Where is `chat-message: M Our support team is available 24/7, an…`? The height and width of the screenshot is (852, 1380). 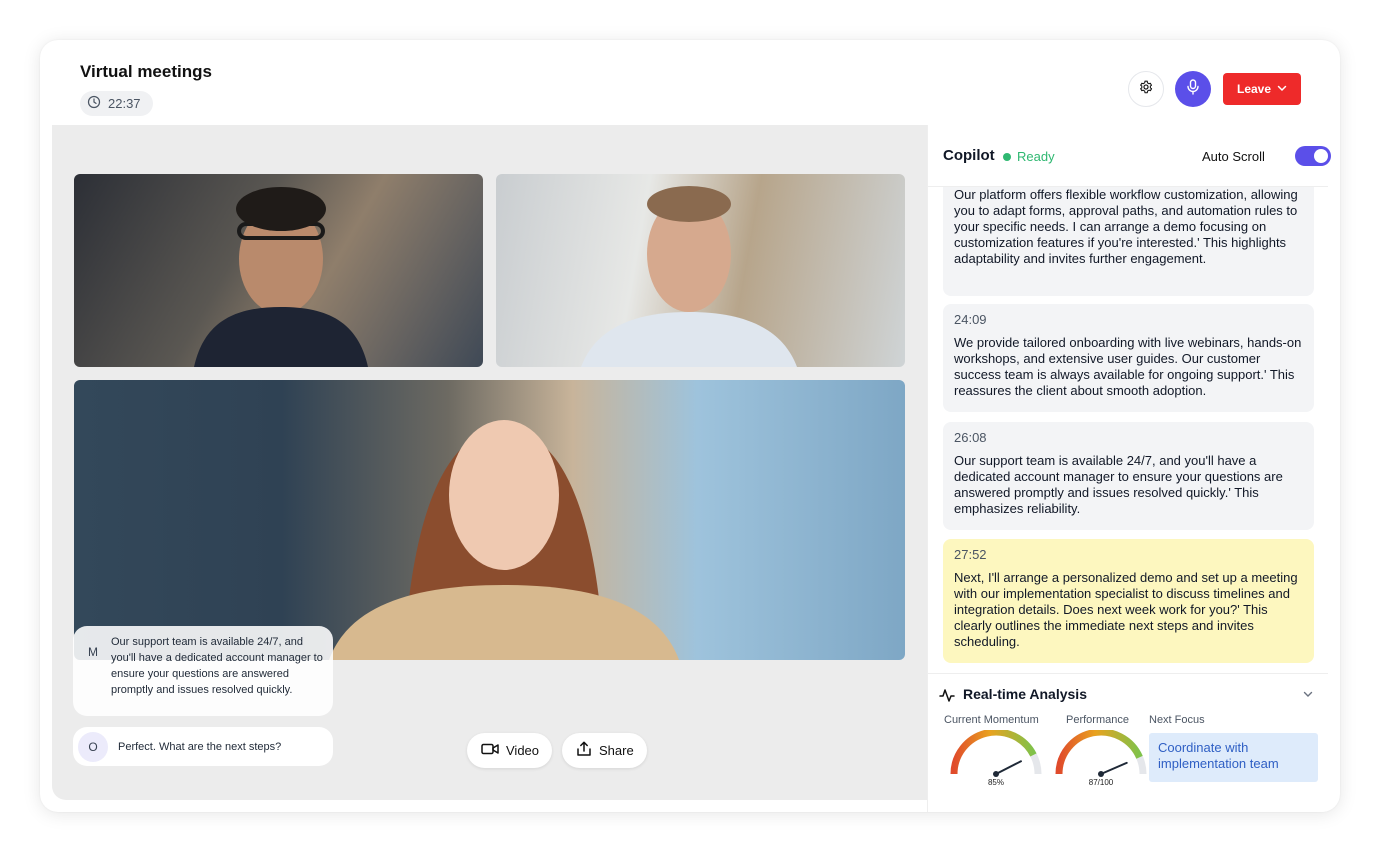
chat-message: M Our support team is available 24/7, an… is located at coordinates (203, 671).